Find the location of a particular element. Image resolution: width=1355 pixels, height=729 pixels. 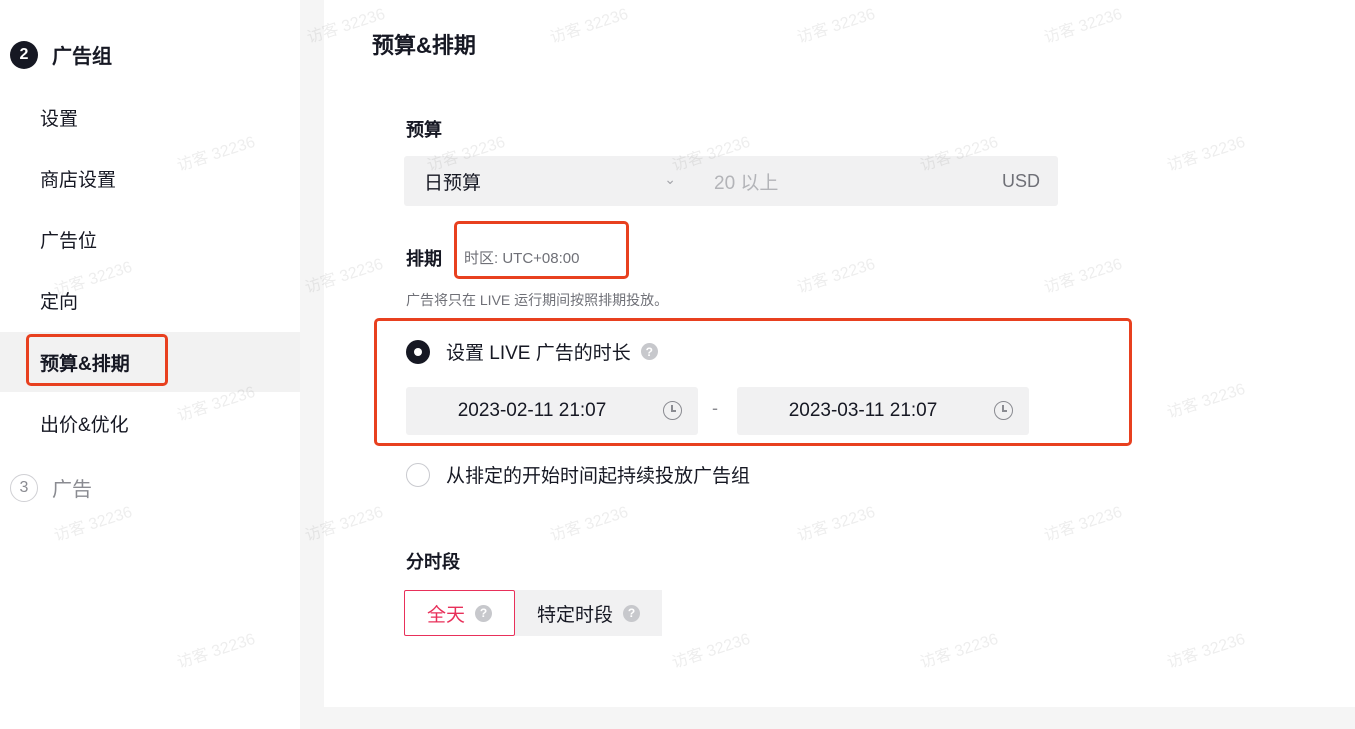

step-ad: 3 广告 is located at coordinates (51, 487).